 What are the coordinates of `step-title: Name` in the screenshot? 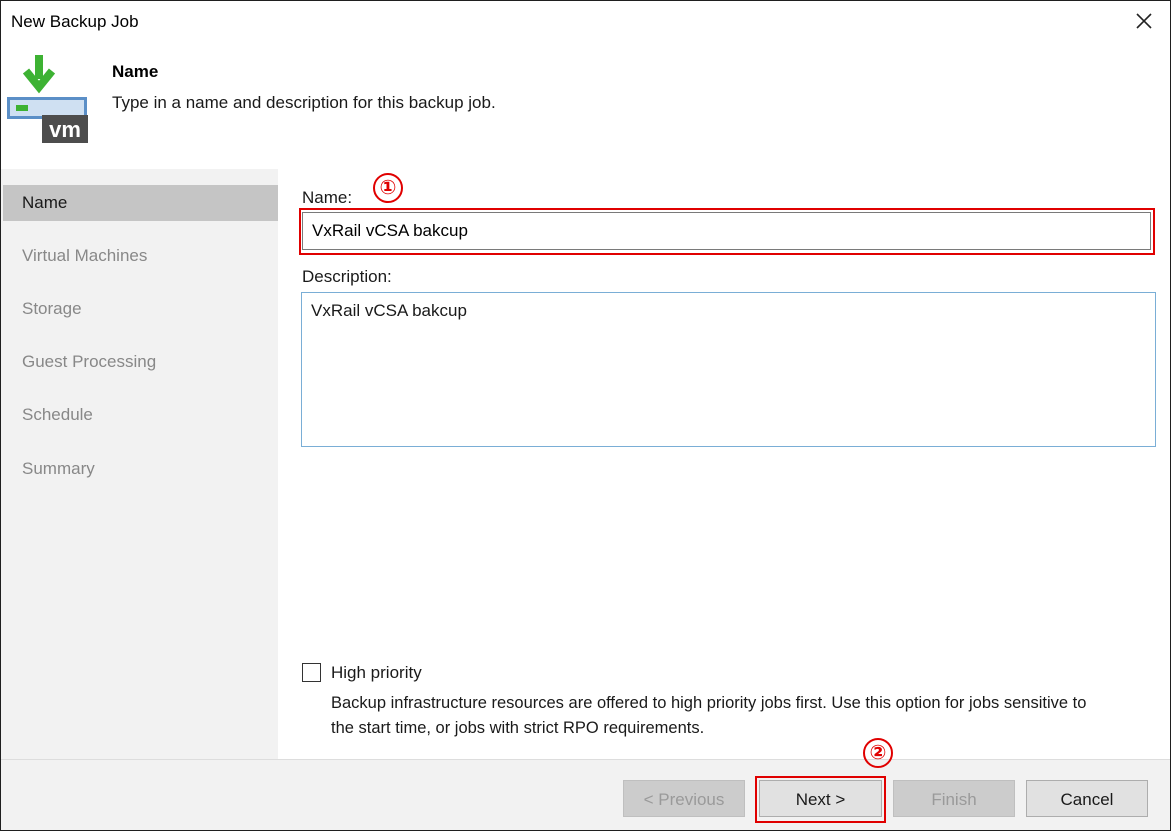 It's located at (135, 71).